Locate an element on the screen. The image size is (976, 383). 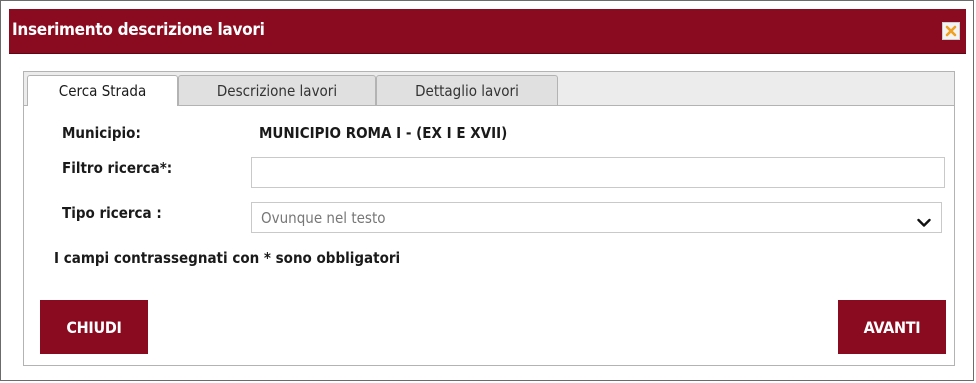
chiudi-button: CHIUDI is located at coordinates (94, 327).